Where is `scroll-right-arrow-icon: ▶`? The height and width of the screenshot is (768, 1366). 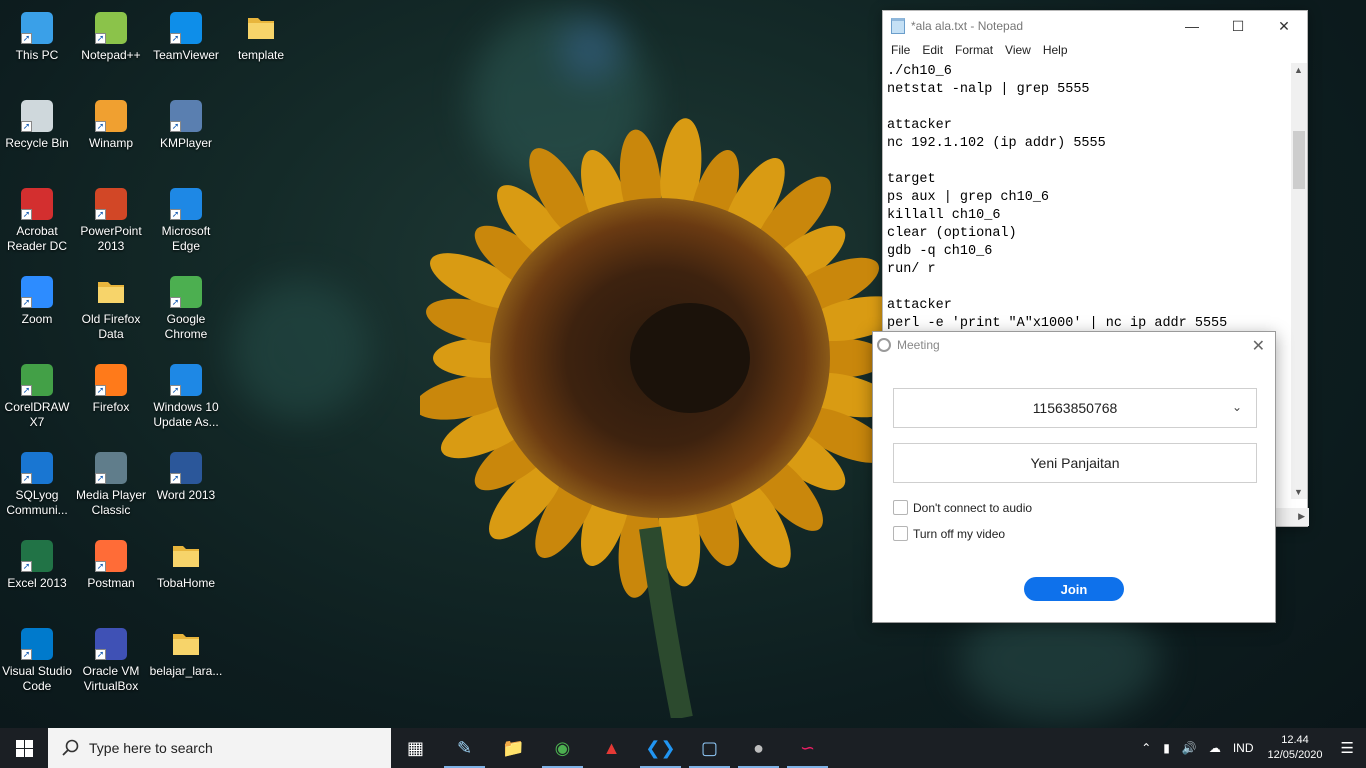 scroll-right-arrow-icon: ▶ is located at coordinates (1301, 516).